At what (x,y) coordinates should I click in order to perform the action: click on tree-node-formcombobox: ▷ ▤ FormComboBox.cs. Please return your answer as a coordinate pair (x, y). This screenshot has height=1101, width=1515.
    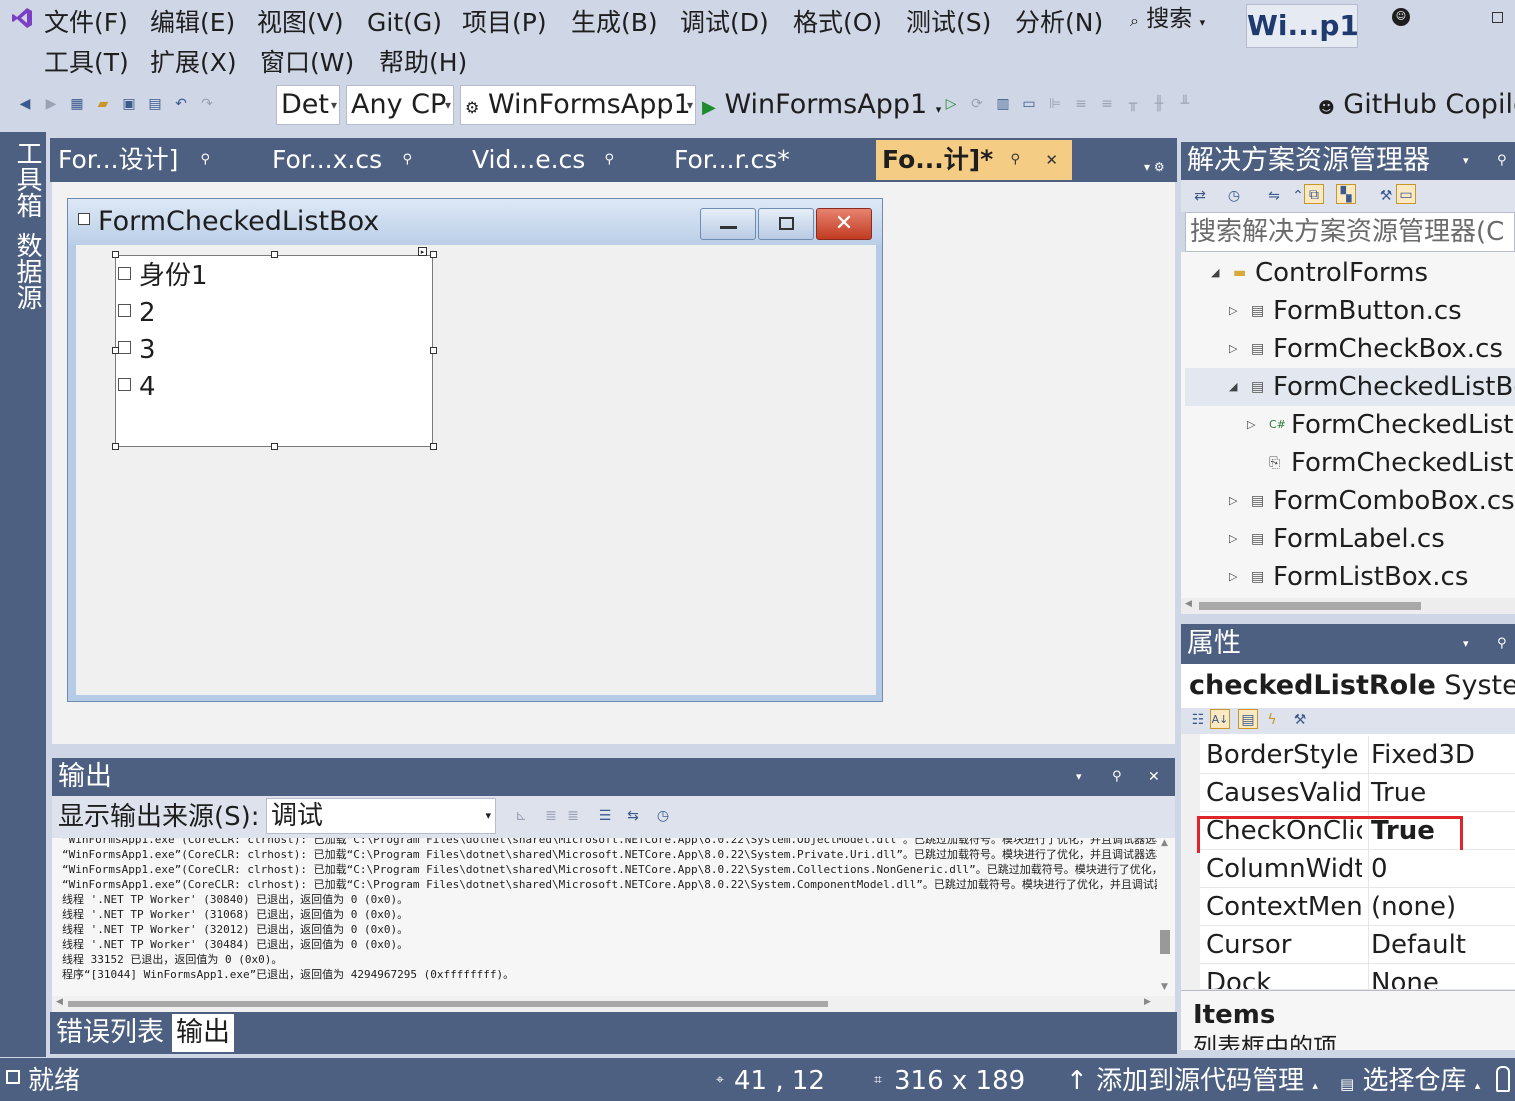
    Looking at the image, I should click on (1350, 501).